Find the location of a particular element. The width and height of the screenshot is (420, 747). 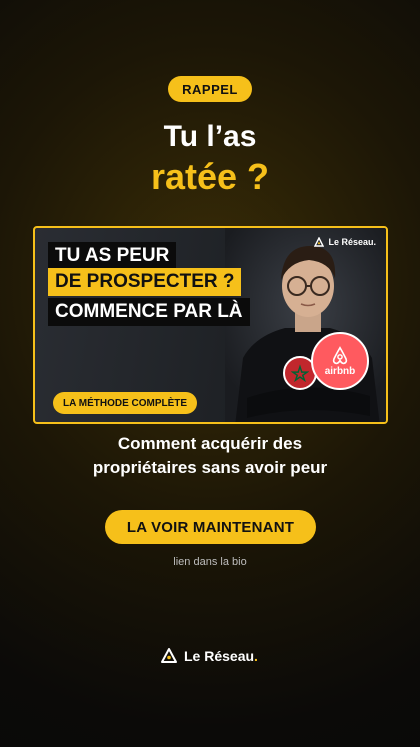

reminder-badge: RAPPEL is located at coordinates (210, 89).